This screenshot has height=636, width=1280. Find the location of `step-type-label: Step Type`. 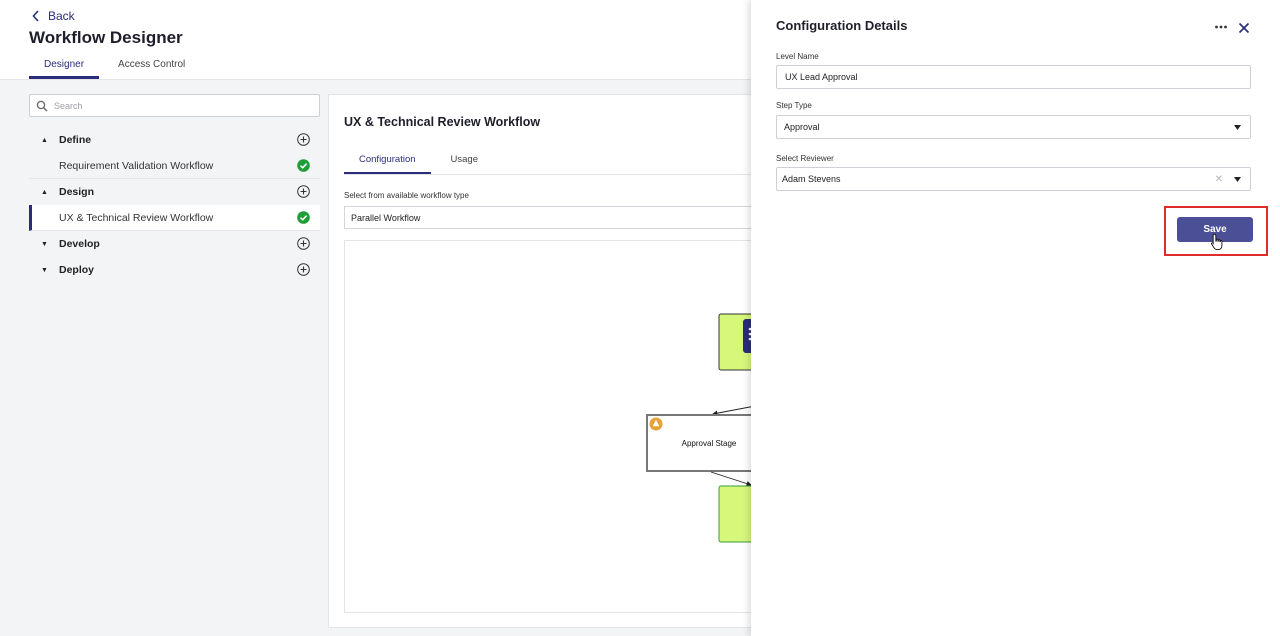

step-type-label: Step Type is located at coordinates (794, 105).